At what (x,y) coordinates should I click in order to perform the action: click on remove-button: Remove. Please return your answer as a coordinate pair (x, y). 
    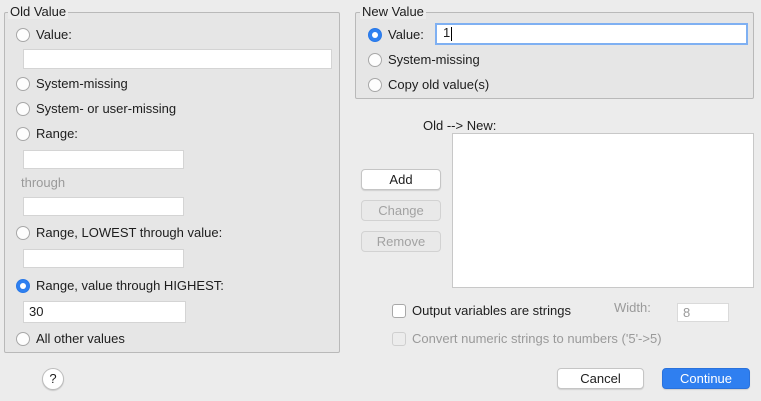
    Looking at the image, I should click on (401, 241).